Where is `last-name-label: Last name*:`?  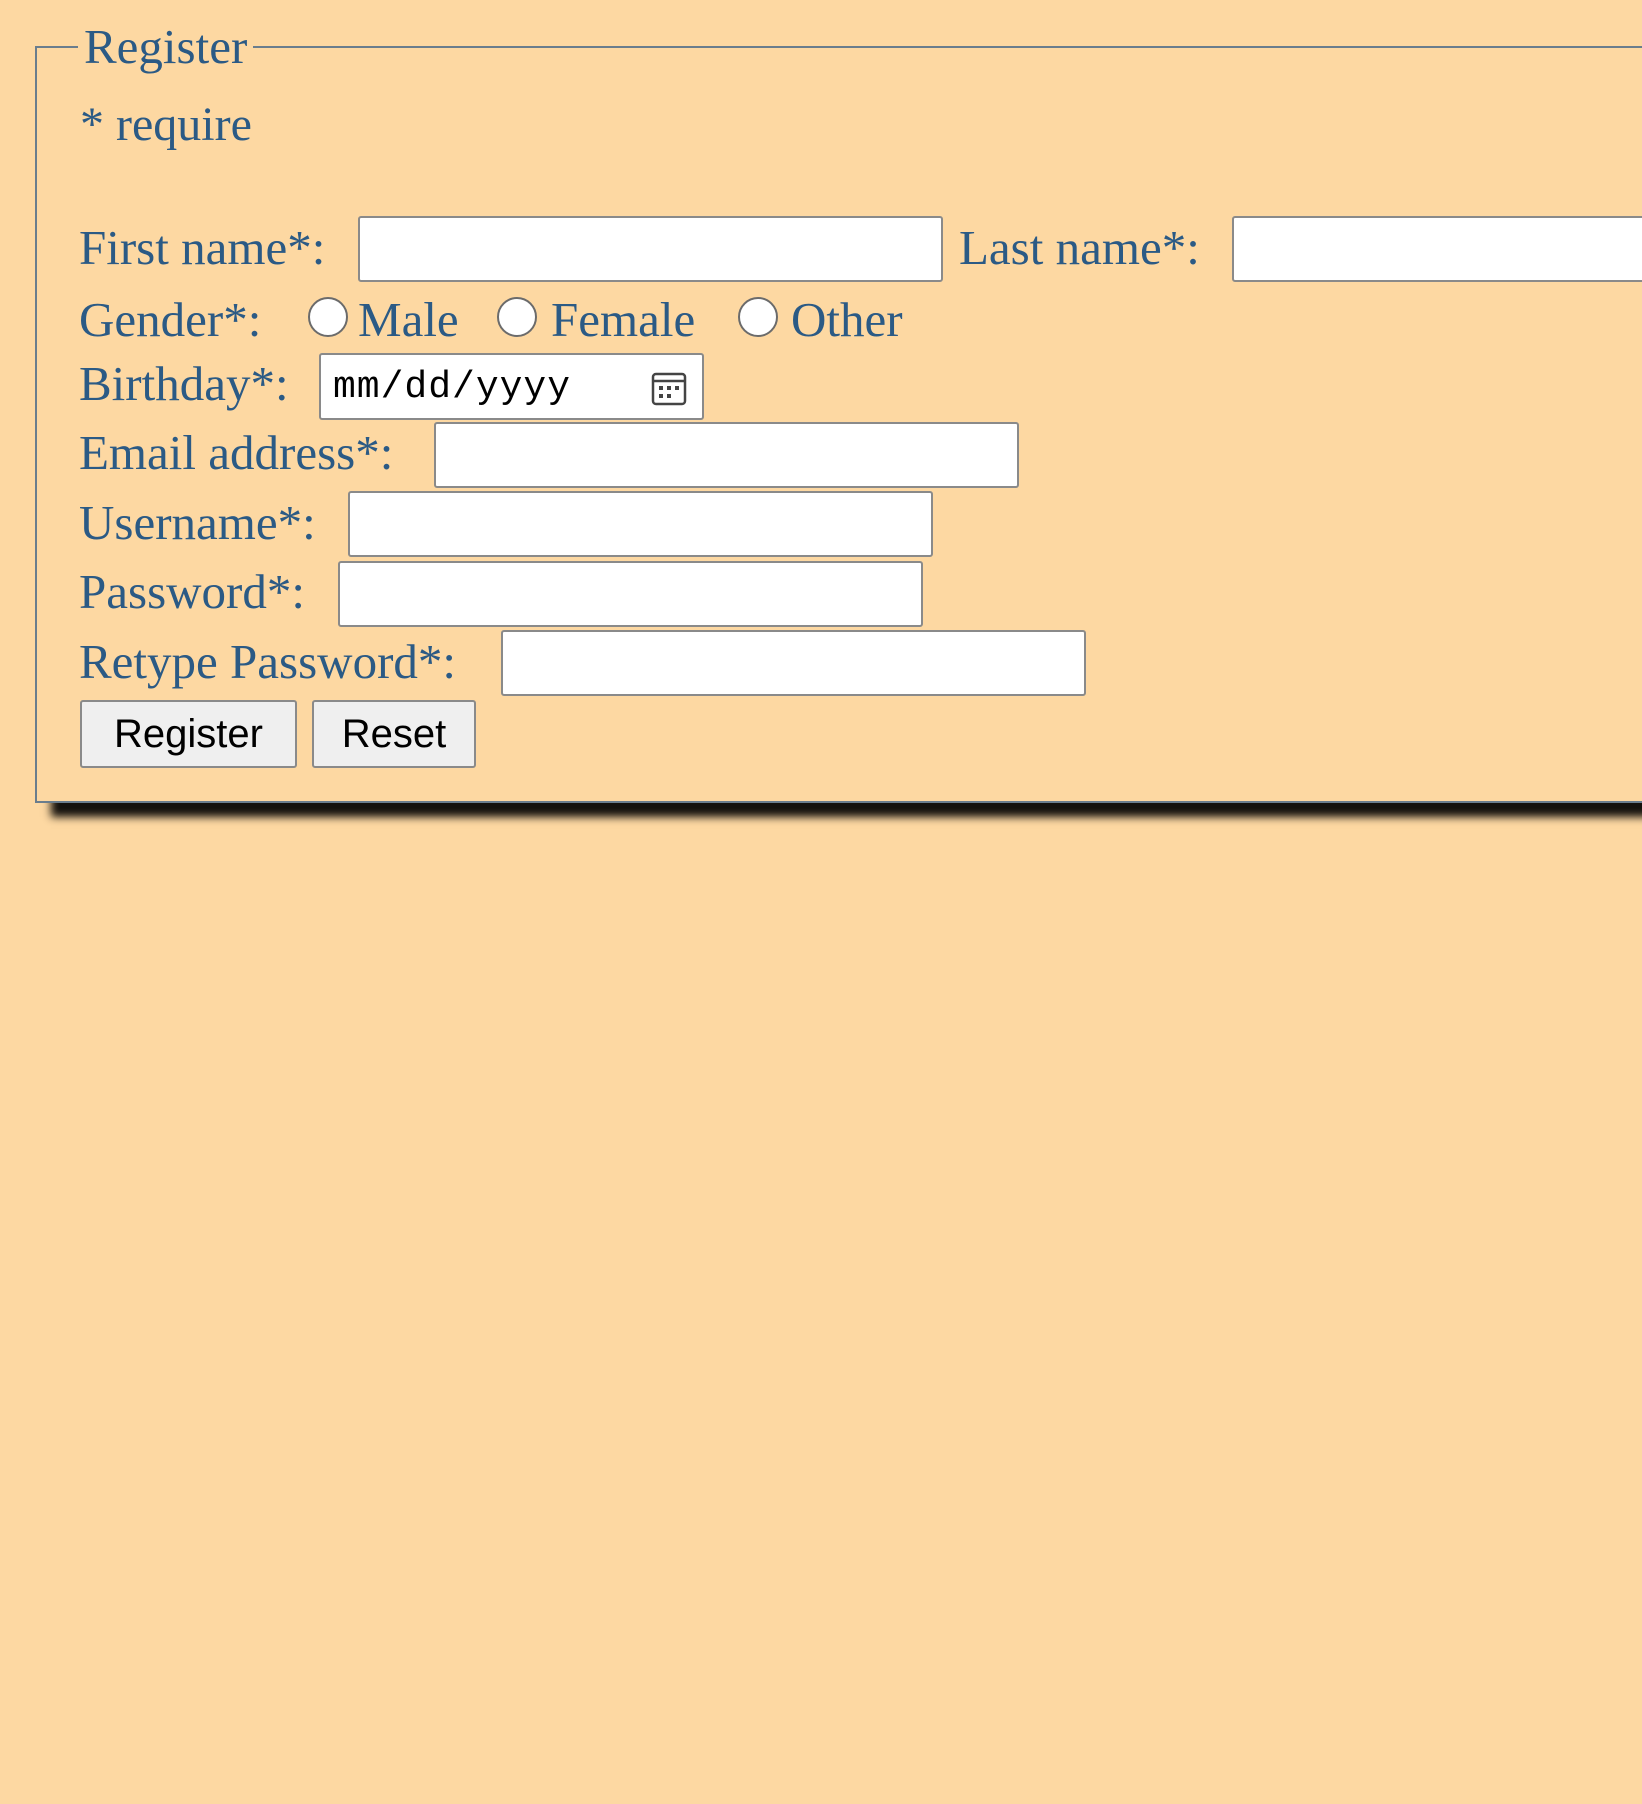 last-name-label: Last name*: is located at coordinates (1079, 247).